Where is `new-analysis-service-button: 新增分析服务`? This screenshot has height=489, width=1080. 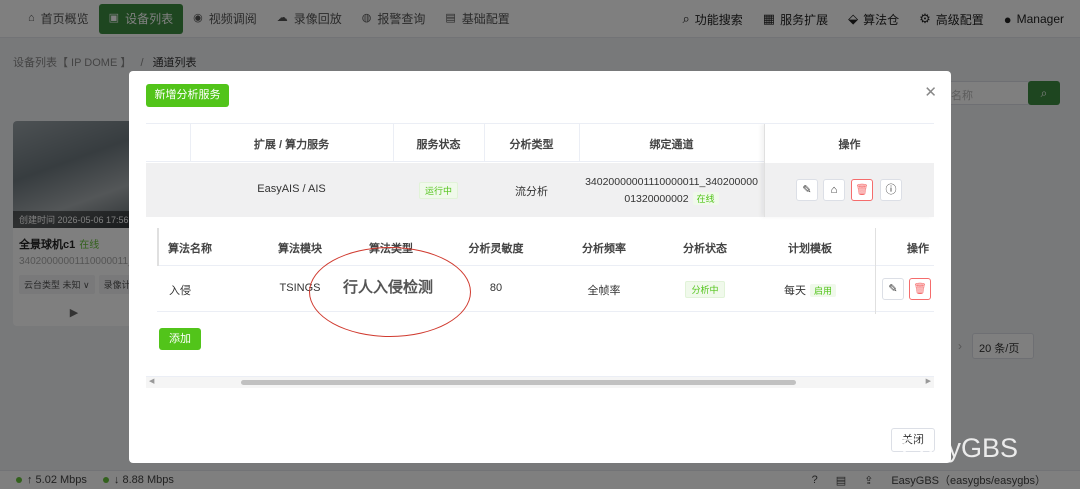 new-analysis-service-button: 新增分析服务 is located at coordinates (187, 95).